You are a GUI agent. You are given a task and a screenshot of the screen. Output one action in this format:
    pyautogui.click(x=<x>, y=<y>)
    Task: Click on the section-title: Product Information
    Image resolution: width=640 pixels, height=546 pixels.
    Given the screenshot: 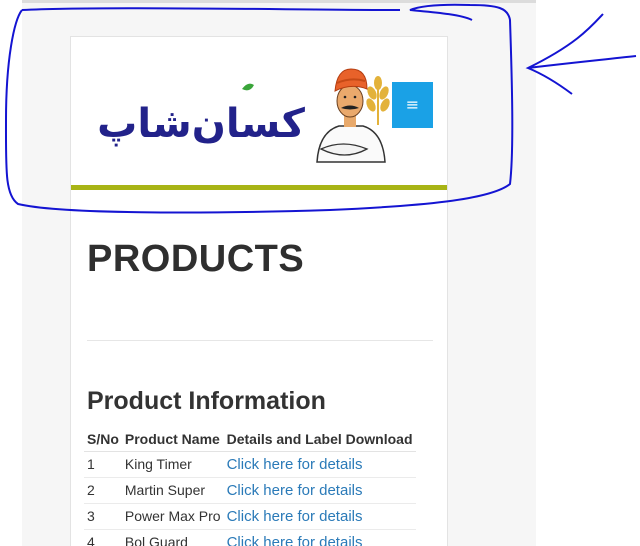 What is the action you would take?
    pyautogui.click(x=206, y=401)
    